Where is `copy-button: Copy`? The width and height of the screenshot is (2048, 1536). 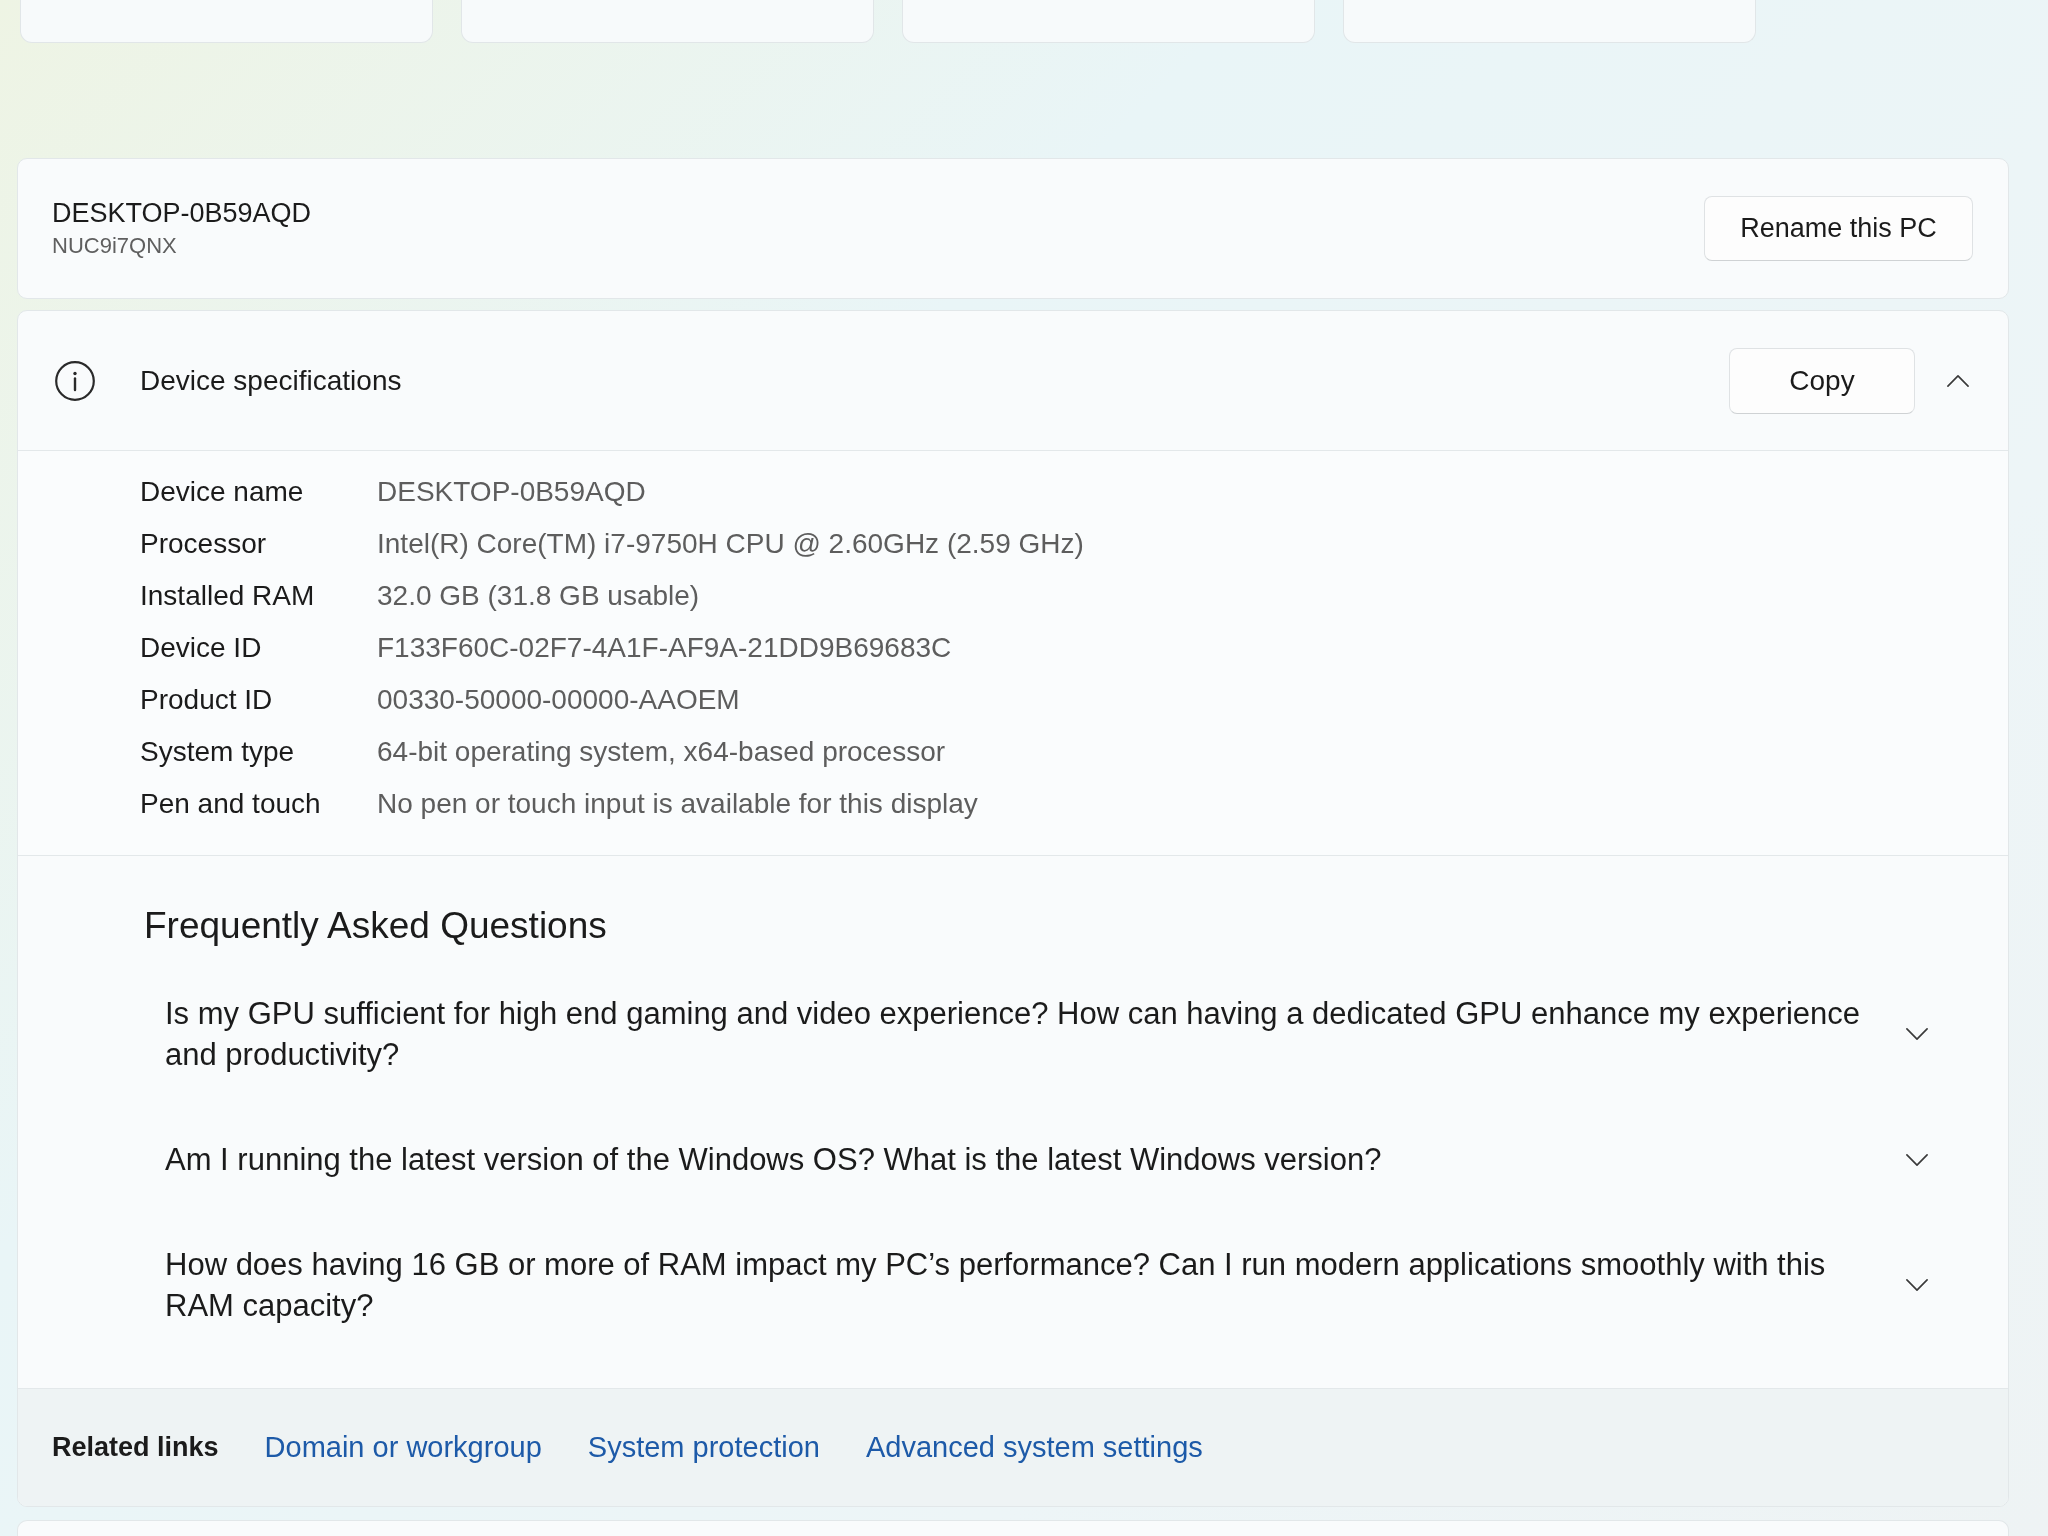
copy-button: Copy is located at coordinates (1822, 380).